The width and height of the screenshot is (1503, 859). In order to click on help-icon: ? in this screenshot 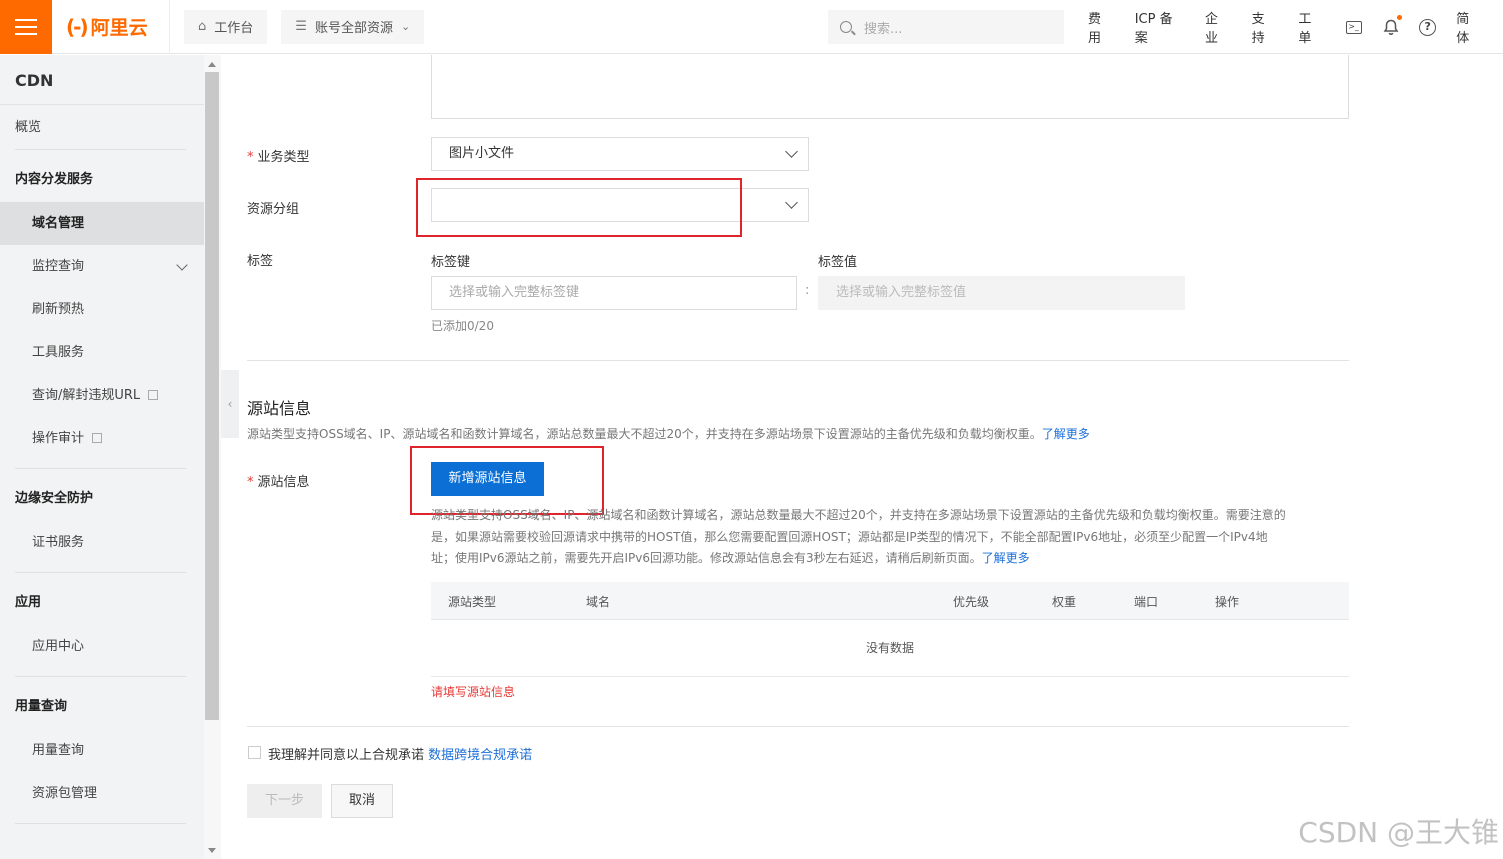, I will do `click(1428, 27)`.